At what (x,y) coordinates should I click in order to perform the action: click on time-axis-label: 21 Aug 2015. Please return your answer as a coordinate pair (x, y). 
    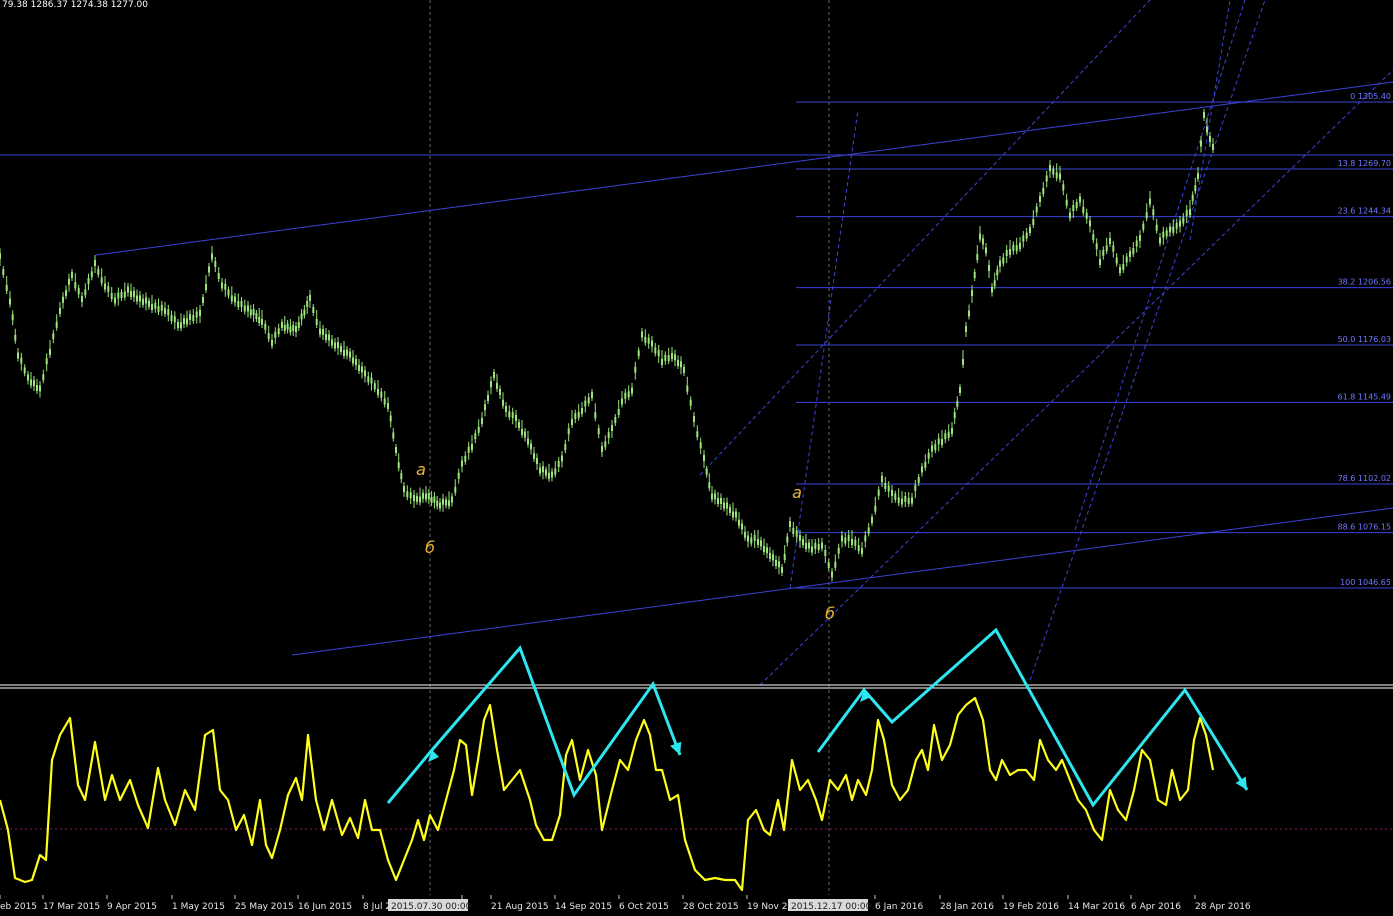
    Looking at the image, I should click on (520, 907).